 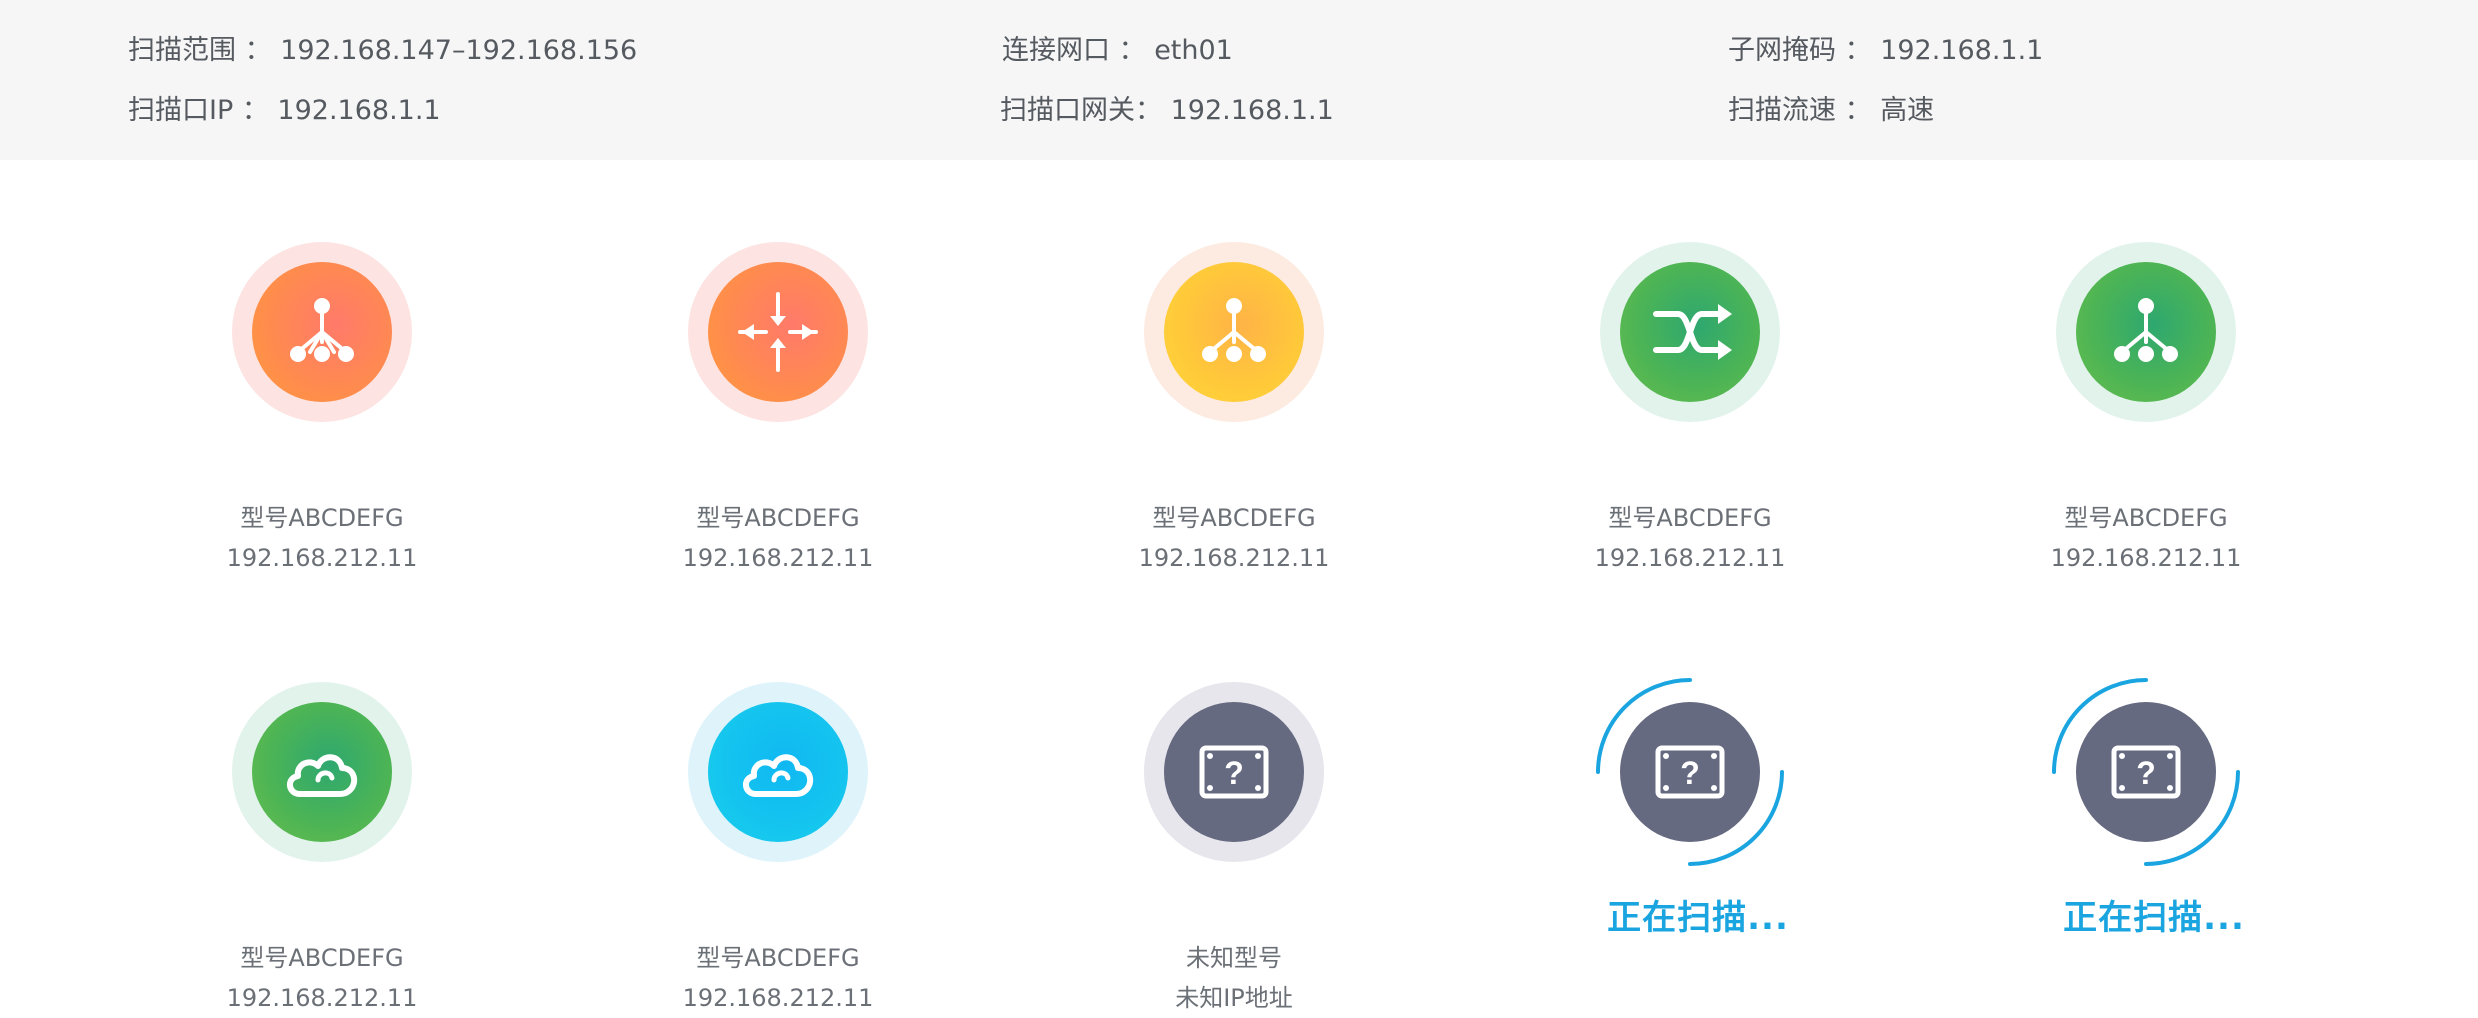 What do you see at coordinates (1234, 998) in the screenshot?
I see `device-ip: 未知IP地址` at bounding box center [1234, 998].